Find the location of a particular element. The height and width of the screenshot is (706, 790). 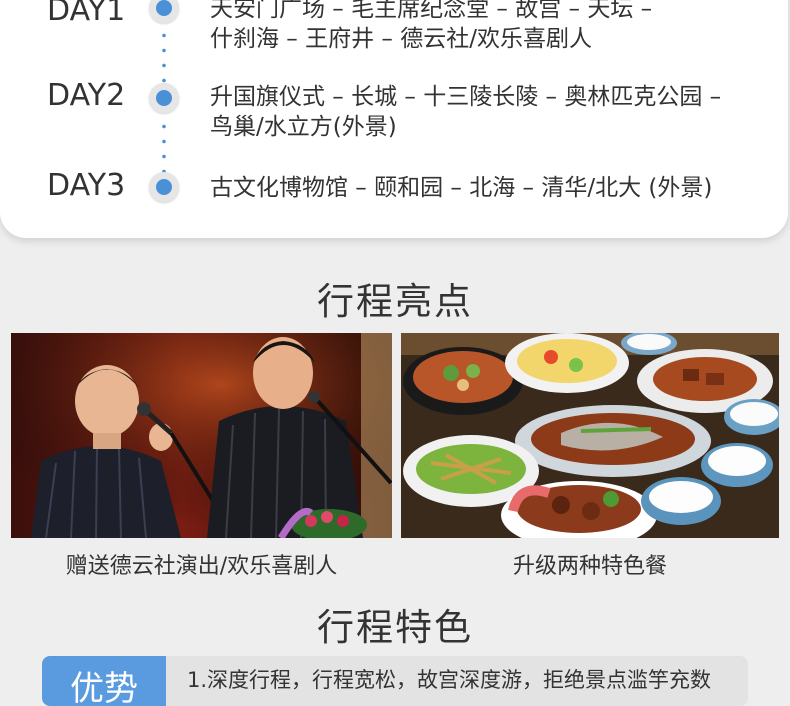

highlight-caption: 赠送德云社演出/欢乐喜剧人 is located at coordinates (201, 566).